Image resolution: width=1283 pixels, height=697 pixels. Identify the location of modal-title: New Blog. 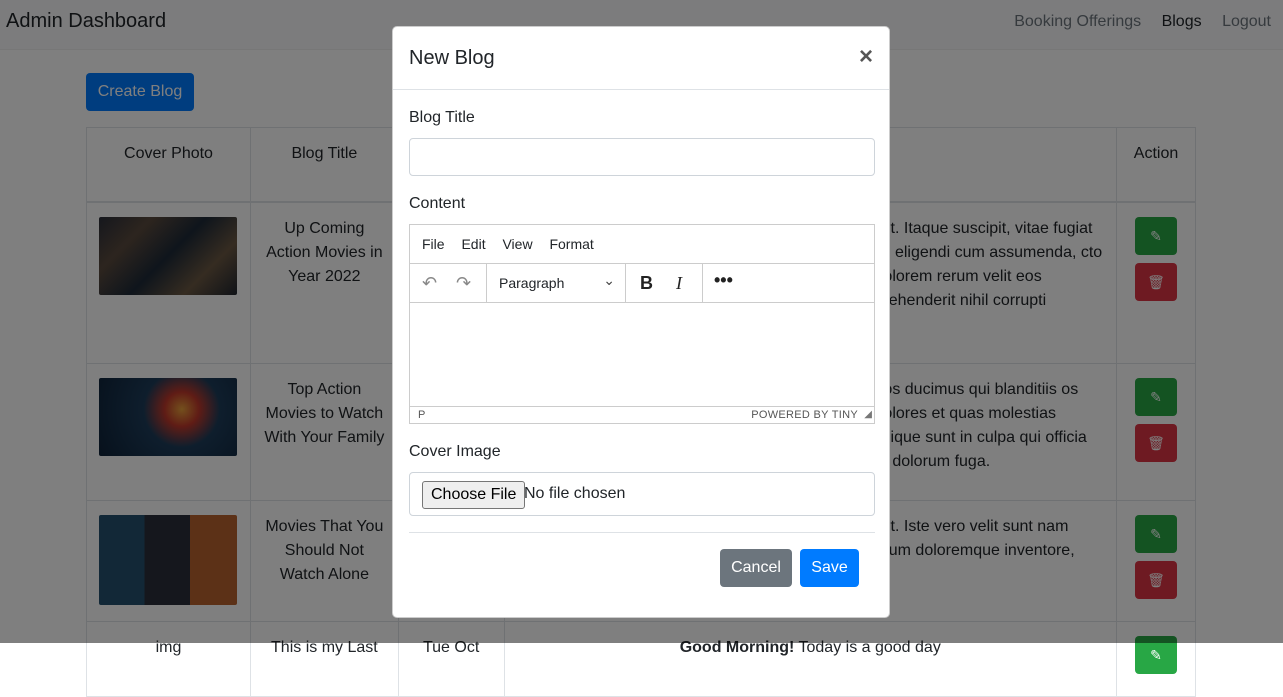
(452, 58).